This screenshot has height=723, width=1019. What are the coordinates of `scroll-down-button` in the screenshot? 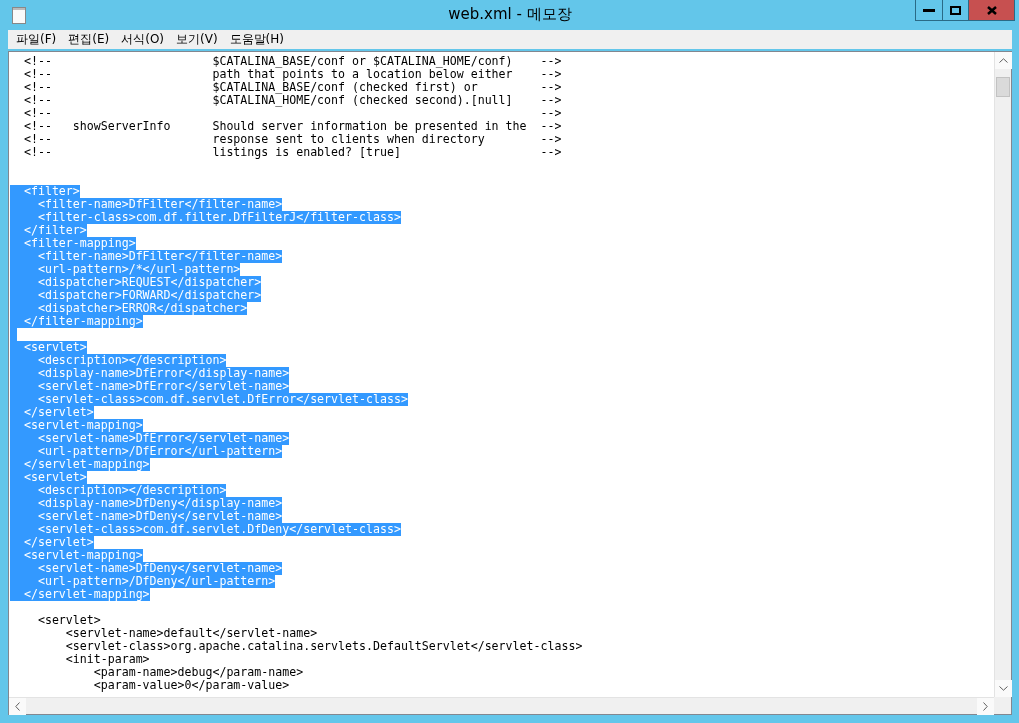 It's located at (1003, 688).